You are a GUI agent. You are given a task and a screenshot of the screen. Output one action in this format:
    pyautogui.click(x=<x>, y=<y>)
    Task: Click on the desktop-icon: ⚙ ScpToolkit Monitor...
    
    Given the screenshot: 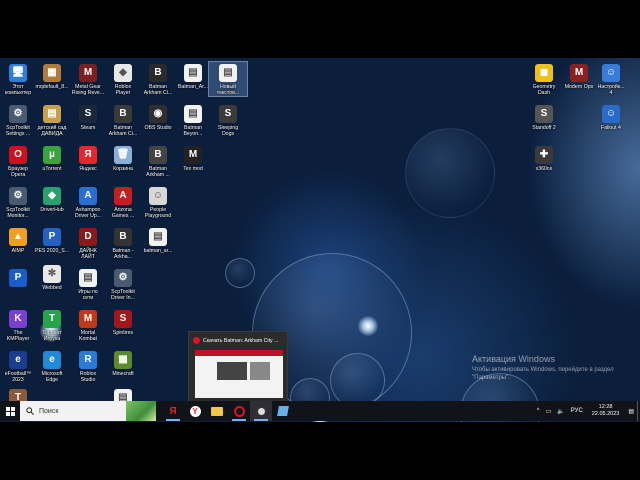 What is the action you would take?
    pyautogui.click(x=18, y=202)
    